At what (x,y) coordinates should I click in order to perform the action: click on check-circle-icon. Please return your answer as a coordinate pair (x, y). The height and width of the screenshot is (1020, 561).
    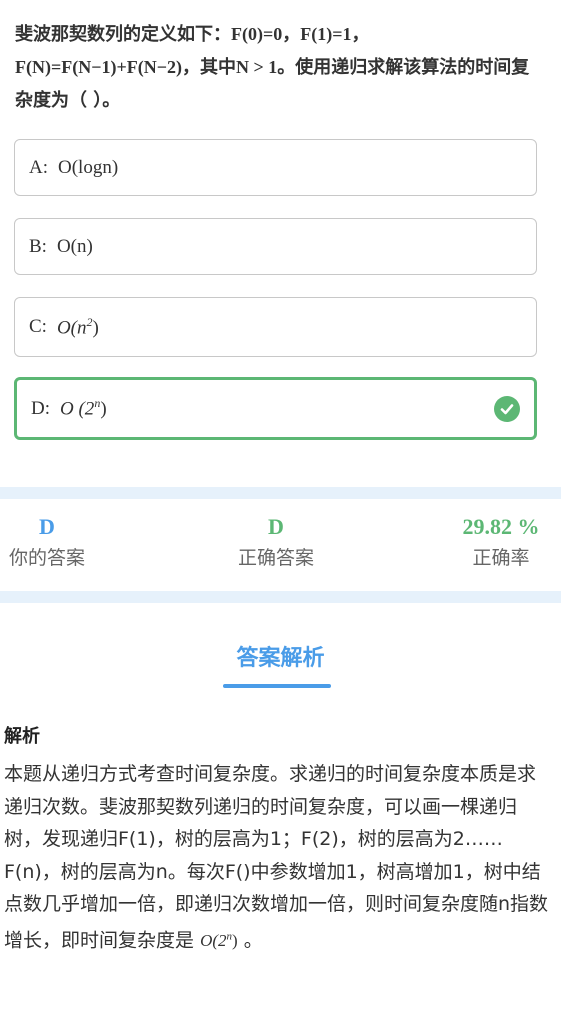
    Looking at the image, I should click on (507, 408).